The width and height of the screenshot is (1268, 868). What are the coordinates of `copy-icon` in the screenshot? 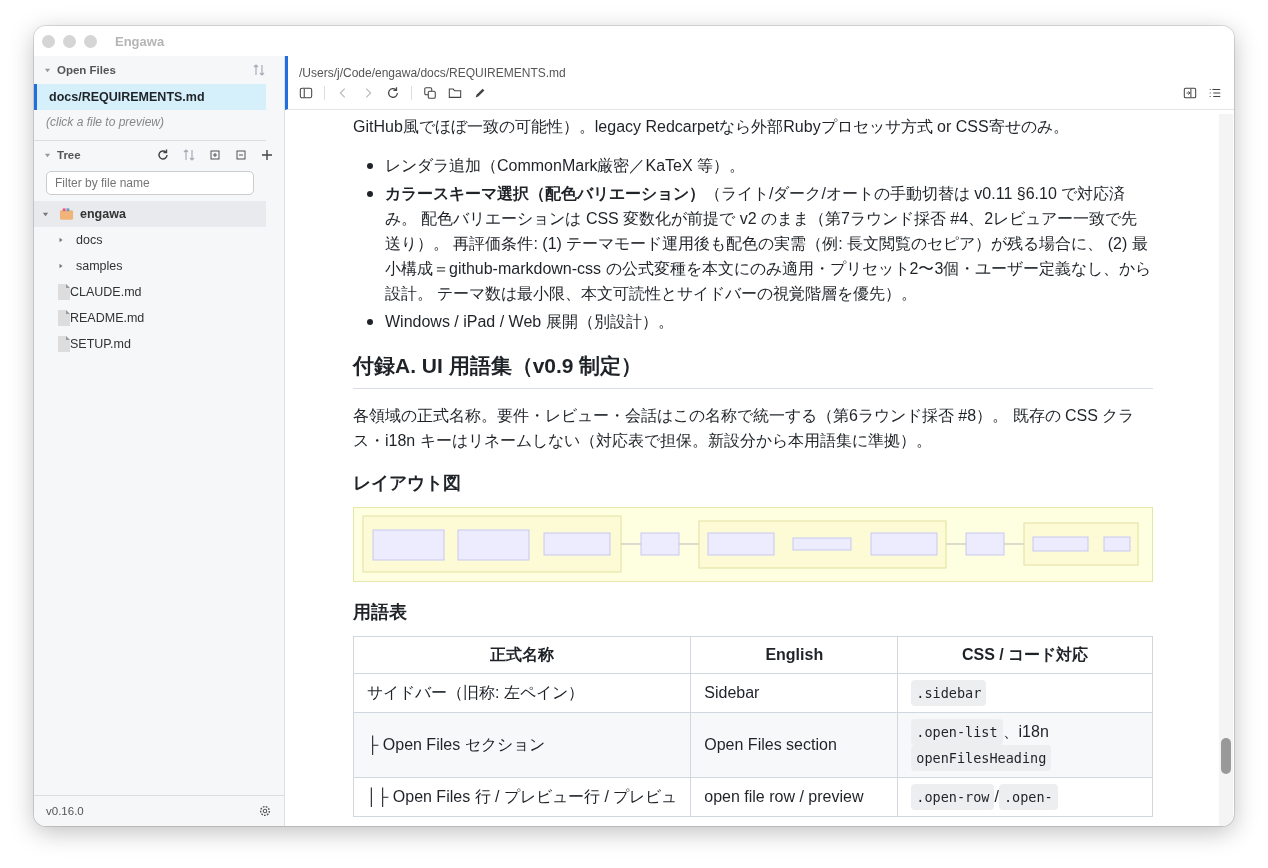 It's located at (430, 93).